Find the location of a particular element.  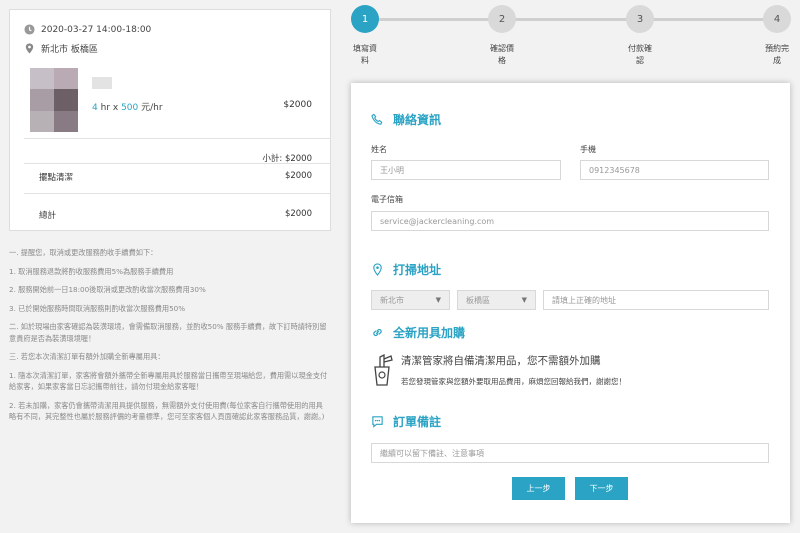

supplies-title-text: 全新用具加購 is located at coordinates (429, 333).